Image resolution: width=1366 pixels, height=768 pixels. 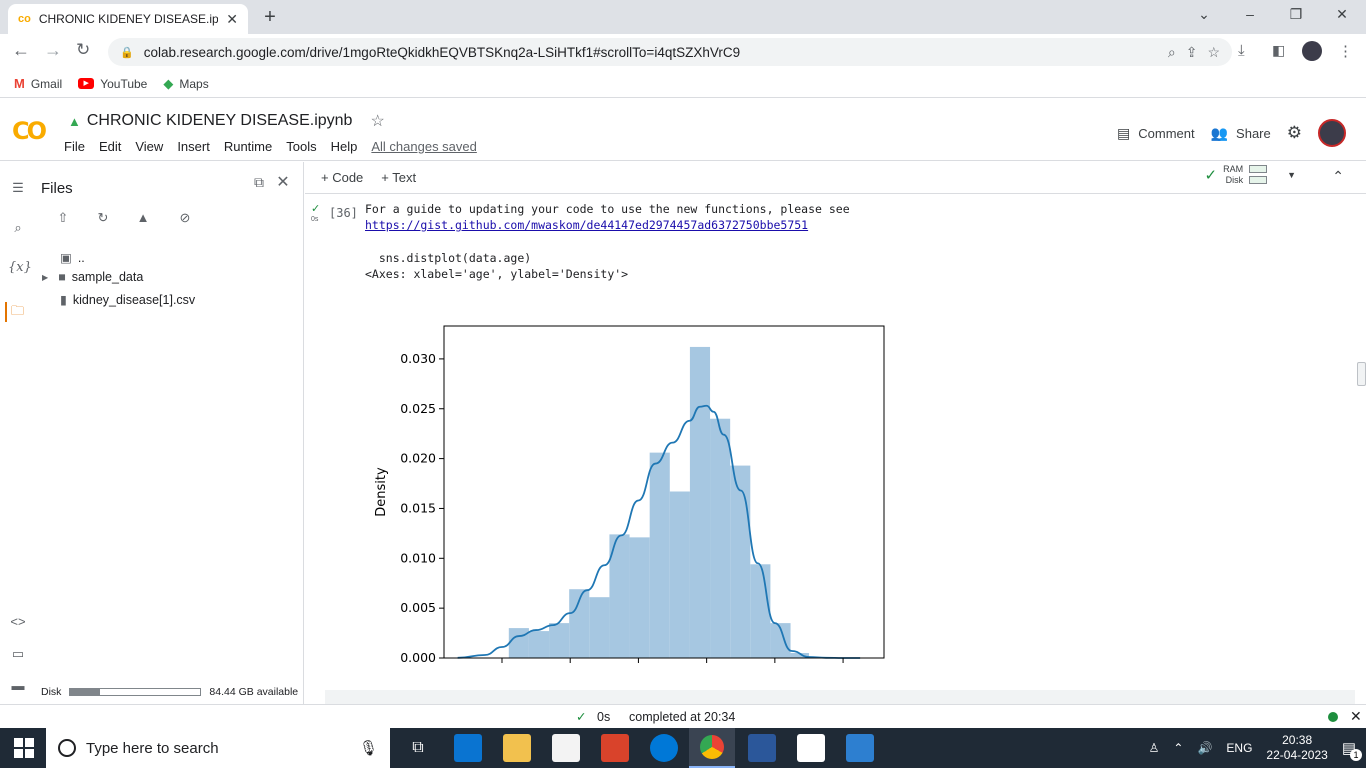 What do you see at coordinates (74, 146) in the screenshot?
I see `menu-file: File` at bounding box center [74, 146].